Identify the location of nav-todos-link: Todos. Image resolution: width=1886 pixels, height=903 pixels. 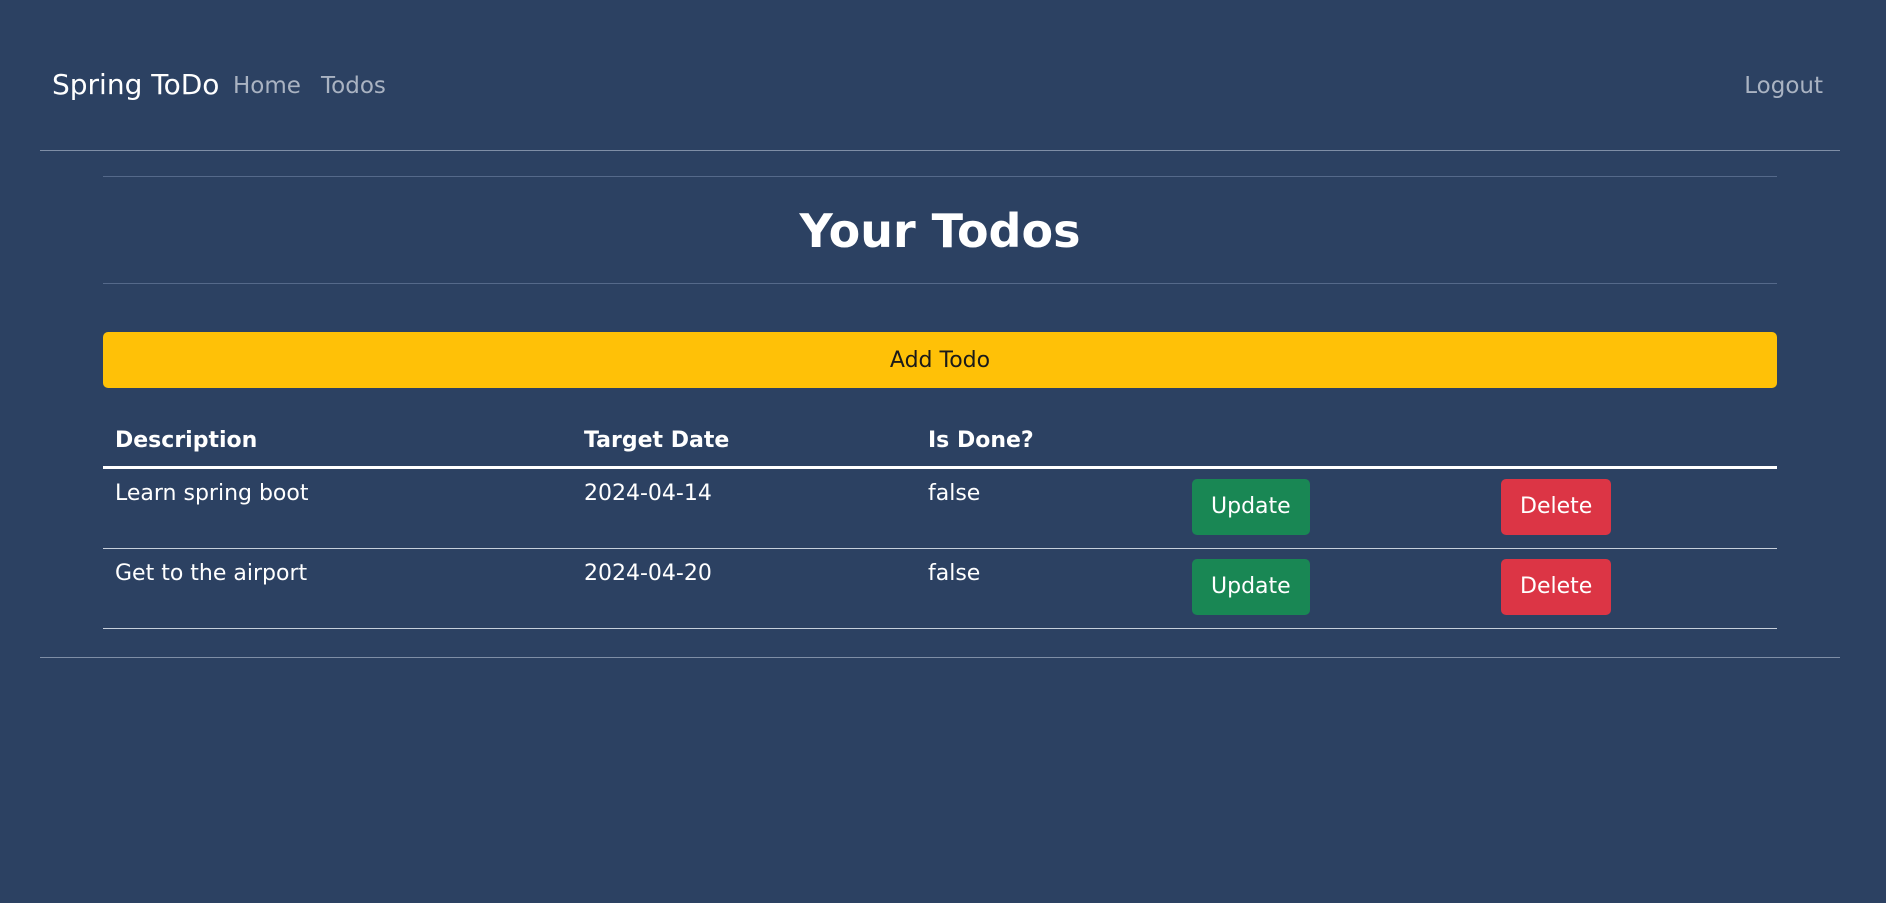
(353, 86).